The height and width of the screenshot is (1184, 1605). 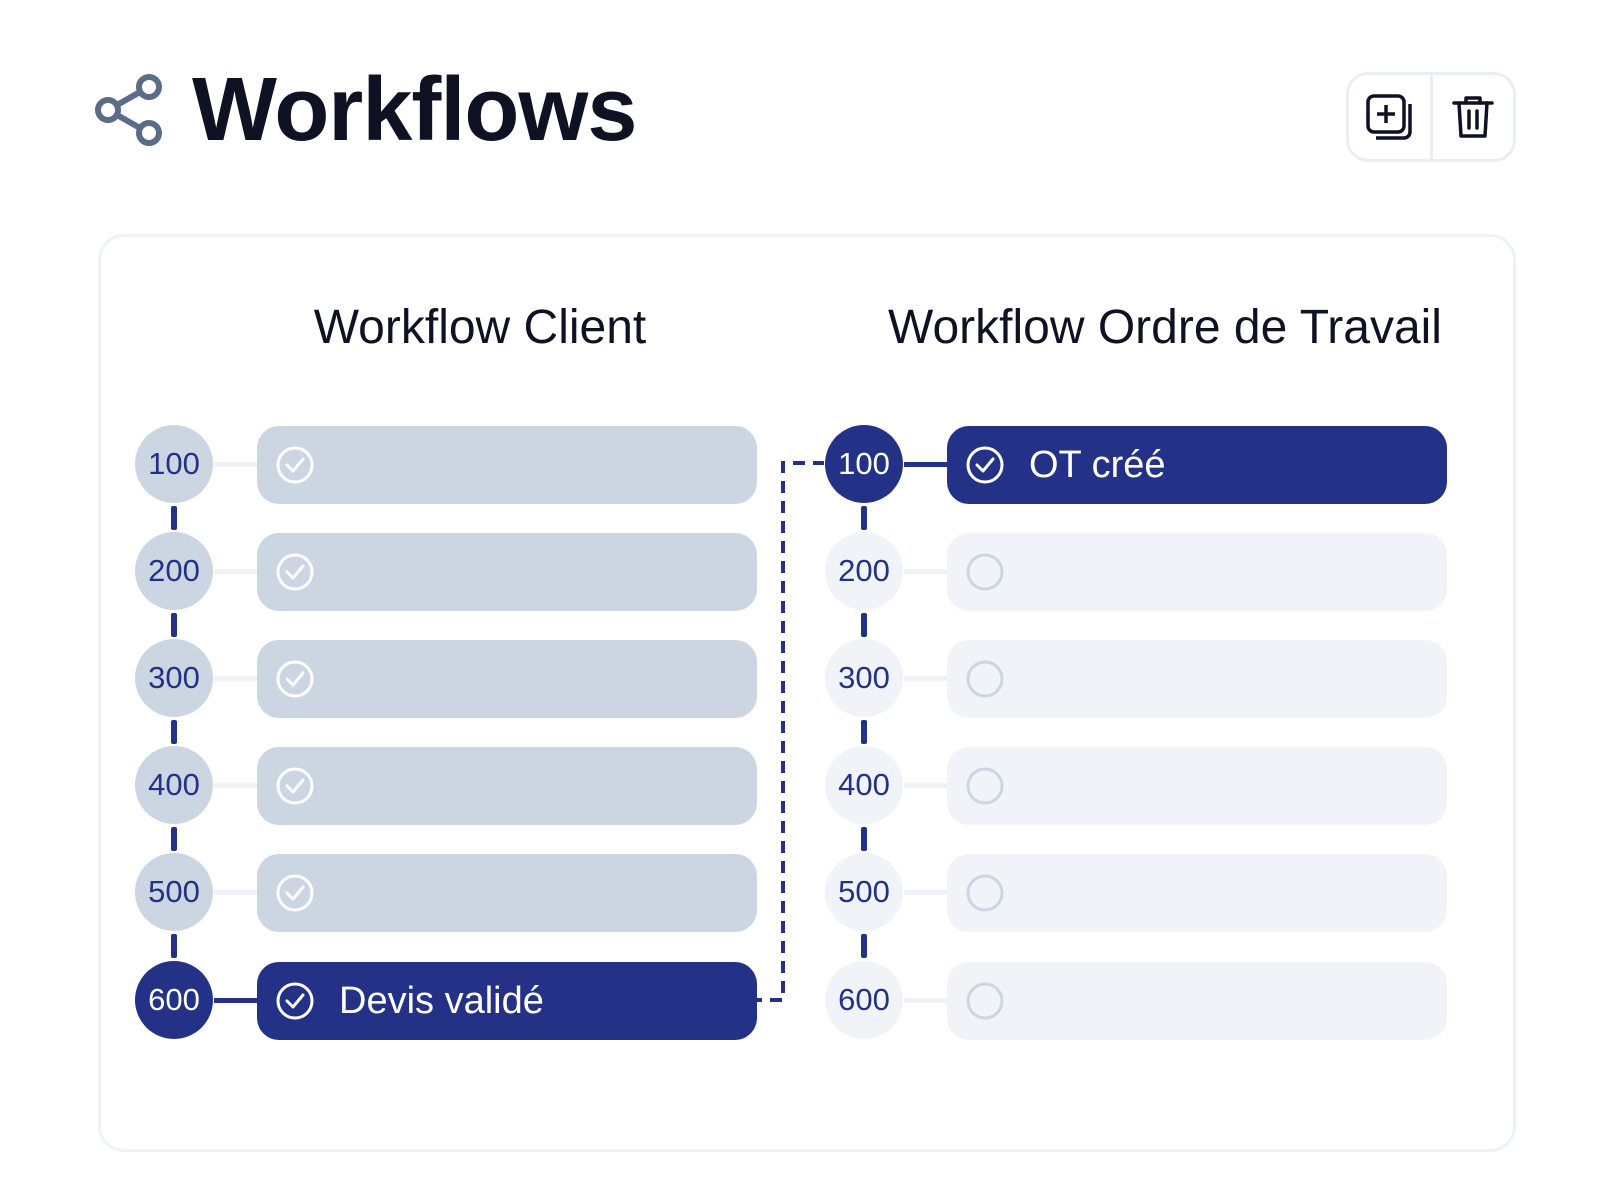 I want to click on page-header: Workflows, so click(x=365, y=110).